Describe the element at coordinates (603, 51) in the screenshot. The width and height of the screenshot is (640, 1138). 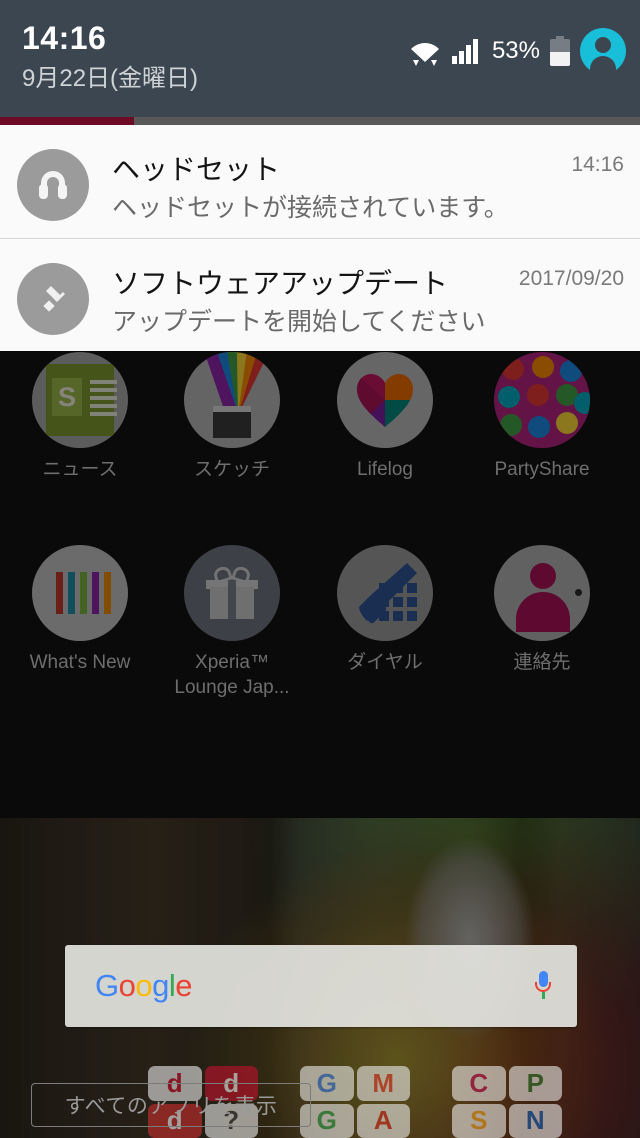
I see `user-avatar-icon` at that location.